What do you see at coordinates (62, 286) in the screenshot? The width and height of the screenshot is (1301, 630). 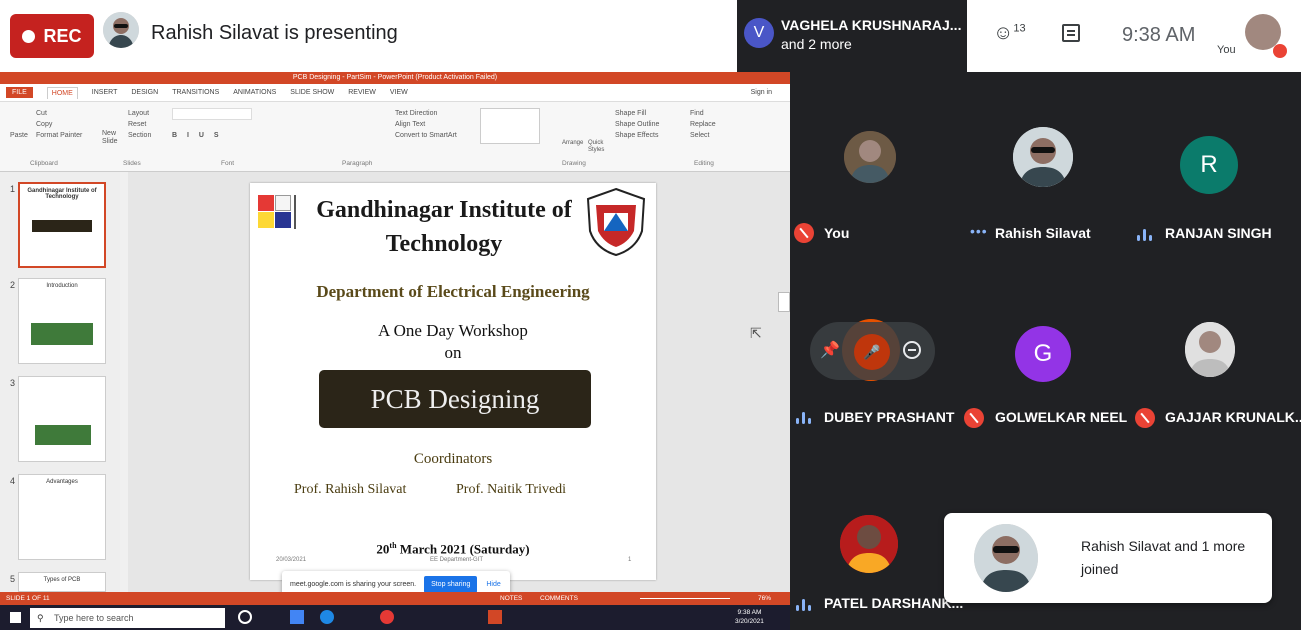 I see `thumb-title-2: Introduction` at bounding box center [62, 286].